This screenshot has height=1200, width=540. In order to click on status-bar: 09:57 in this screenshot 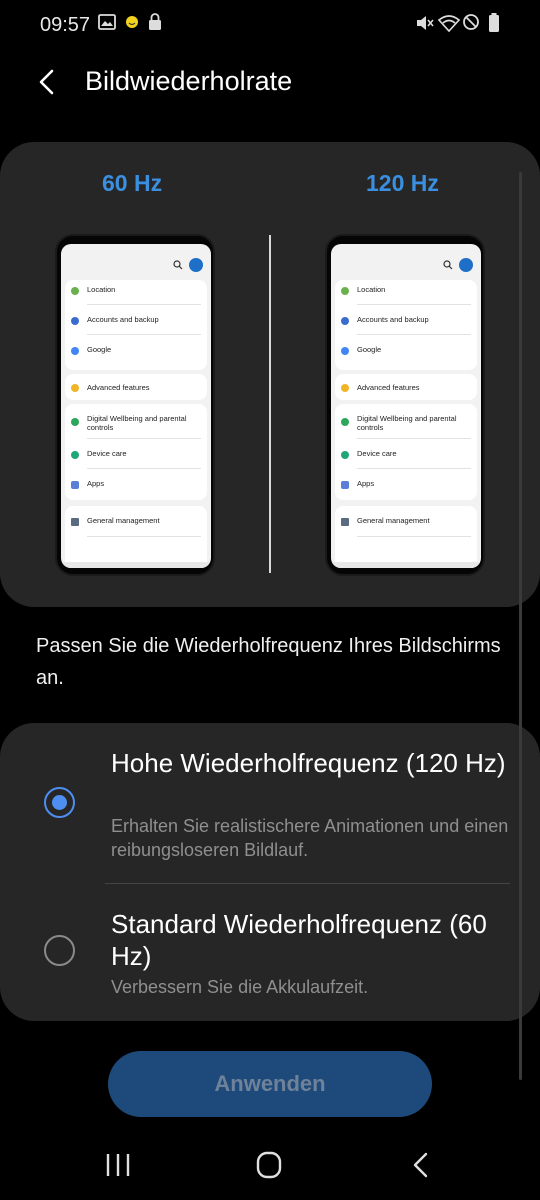, I will do `click(270, 25)`.